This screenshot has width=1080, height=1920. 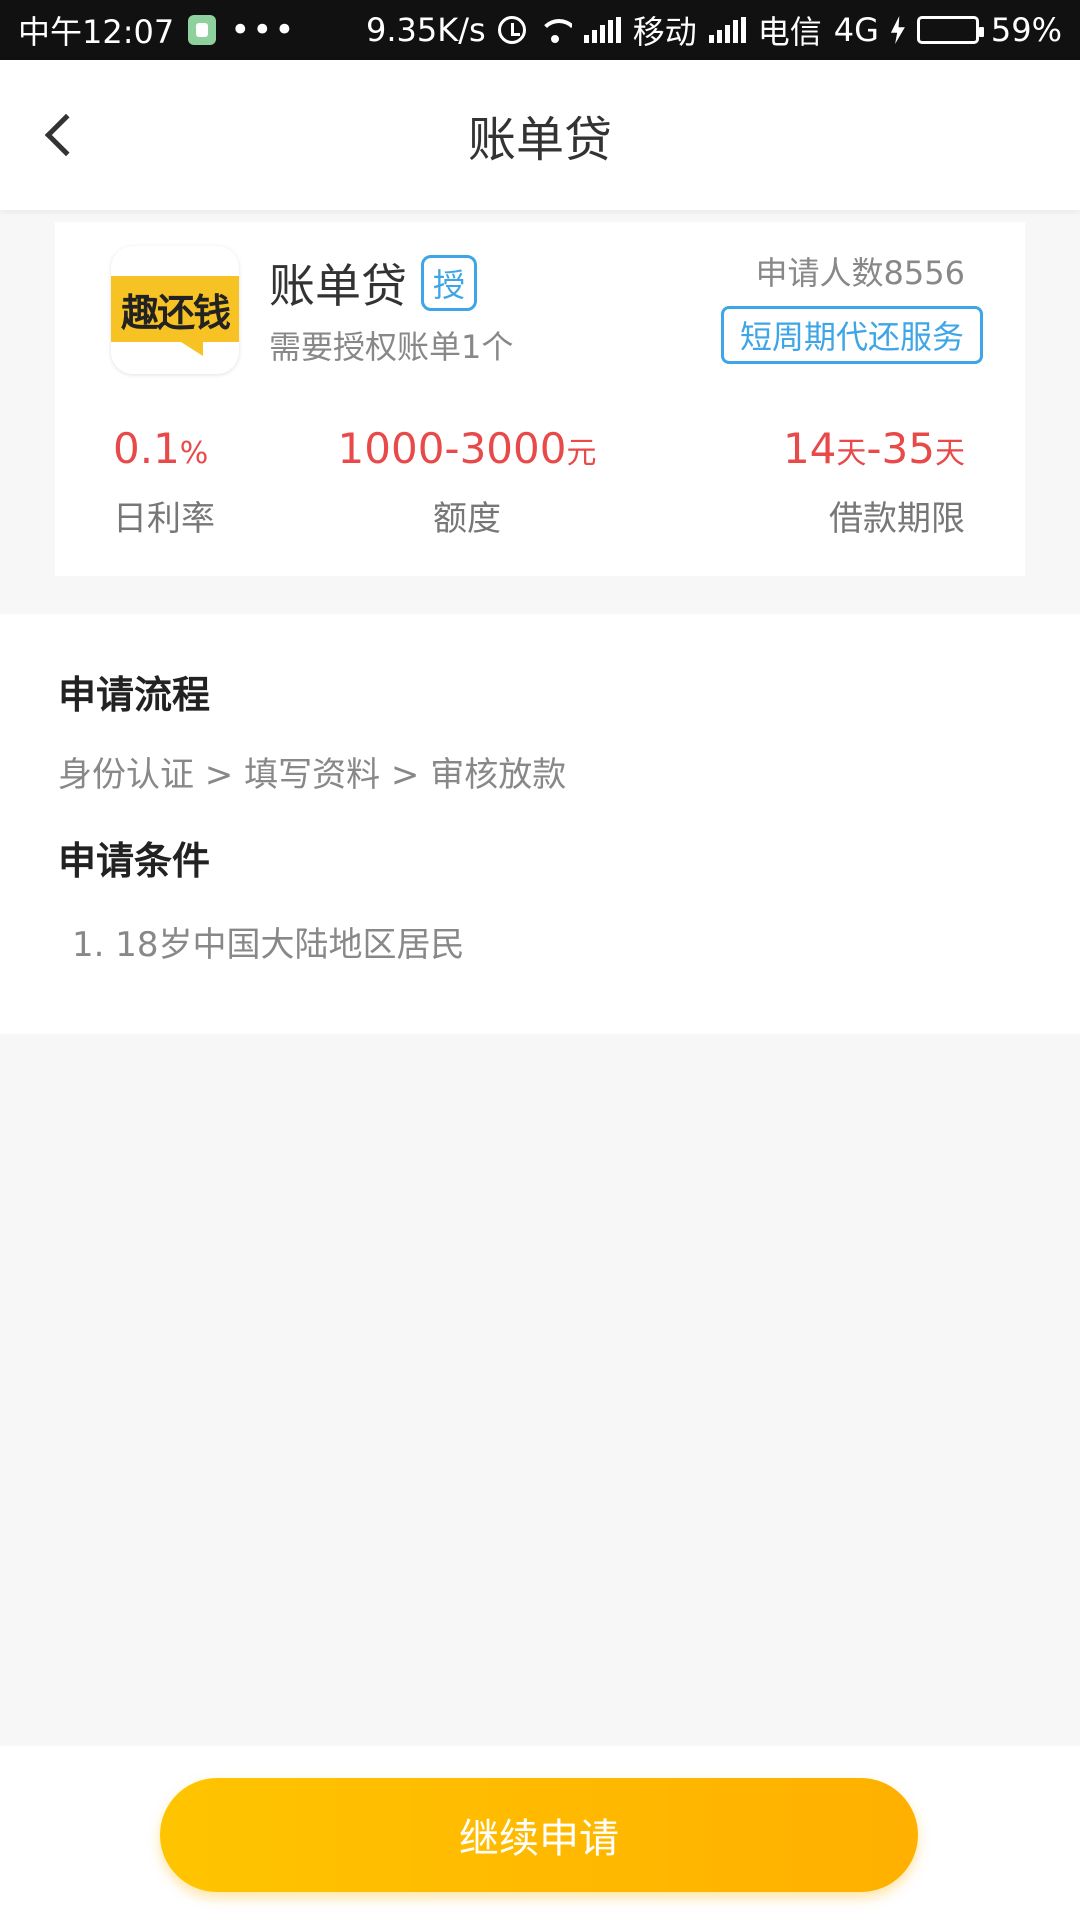 What do you see at coordinates (554, 30) in the screenshot?
I see `wifi-icon` at bounding box center [554, 30].